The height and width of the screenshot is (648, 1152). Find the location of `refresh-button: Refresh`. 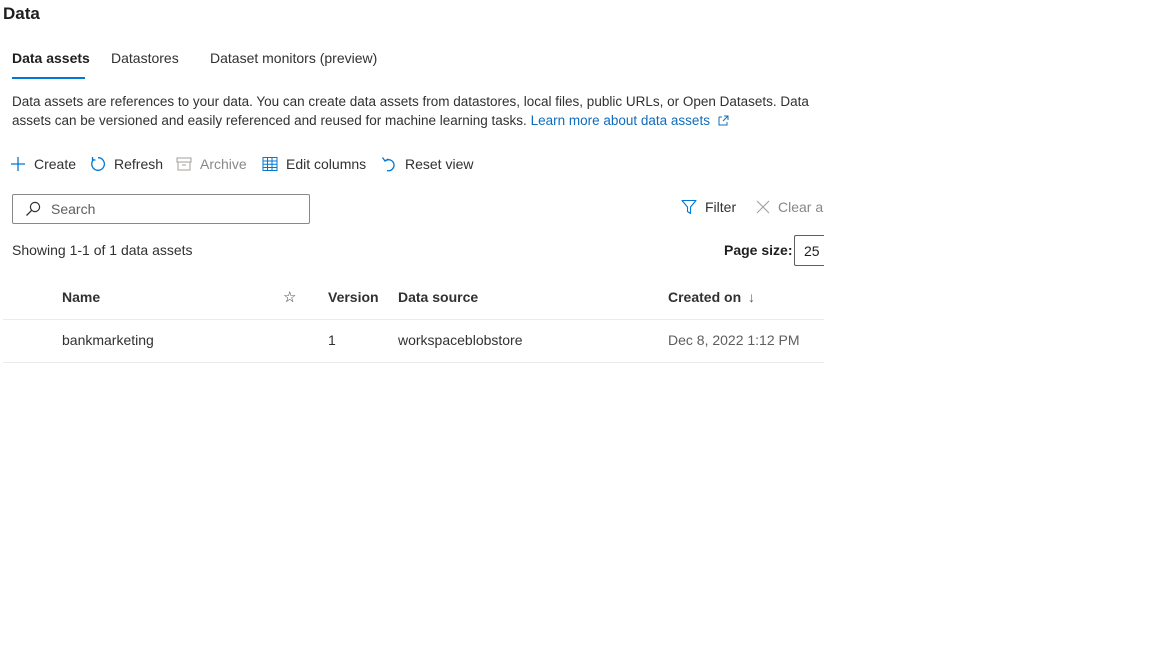

refresh-button: Refresh is located at coordinates (126, 164).